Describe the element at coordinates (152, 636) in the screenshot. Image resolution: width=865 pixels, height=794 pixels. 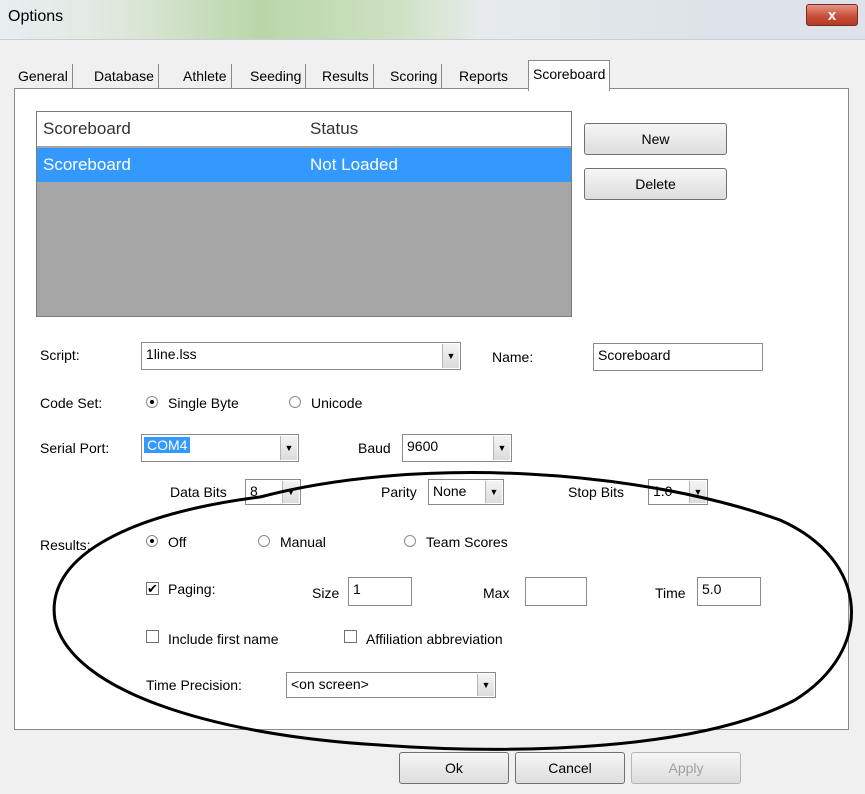
I see `include-first-name-checkbox` at that location.